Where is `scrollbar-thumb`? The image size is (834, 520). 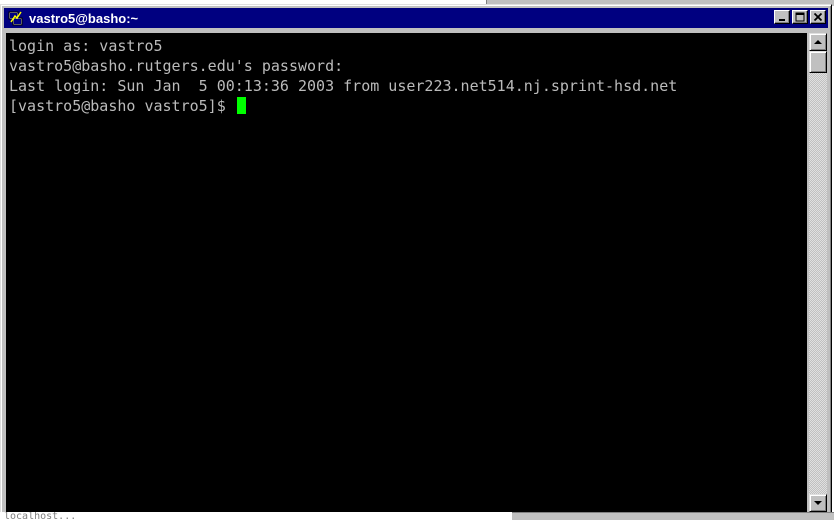
scrollbar-thumb is located at coordinates (818, 62).